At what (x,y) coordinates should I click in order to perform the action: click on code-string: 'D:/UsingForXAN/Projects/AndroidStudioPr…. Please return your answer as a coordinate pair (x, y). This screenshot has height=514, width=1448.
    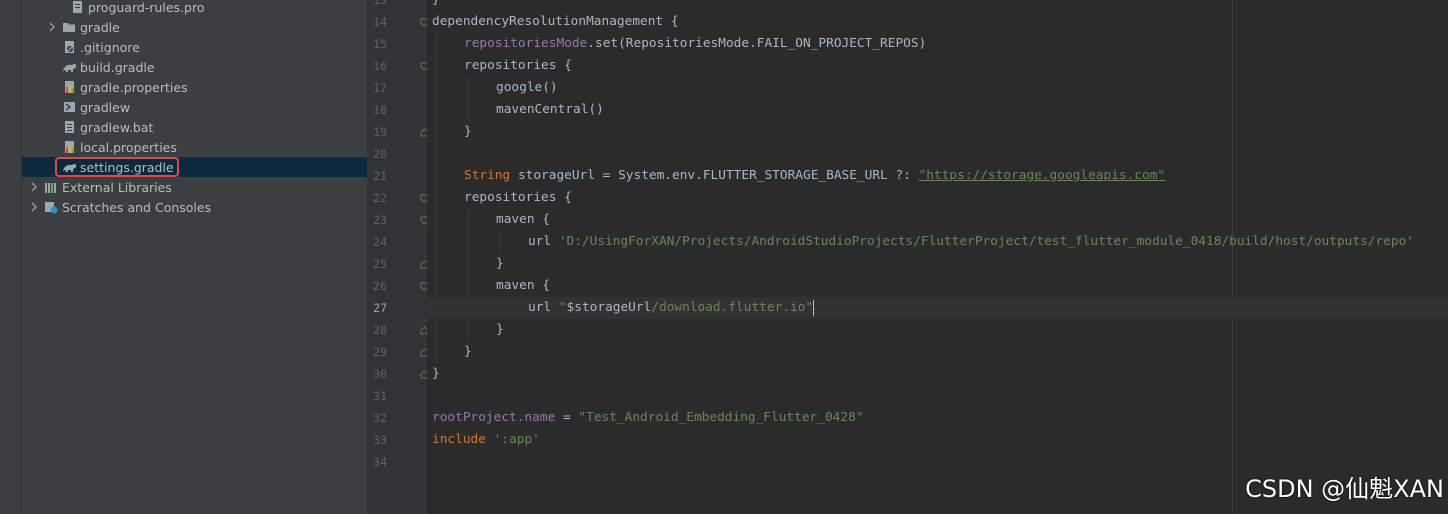
    Looking at the image, I should click on (986, 241).